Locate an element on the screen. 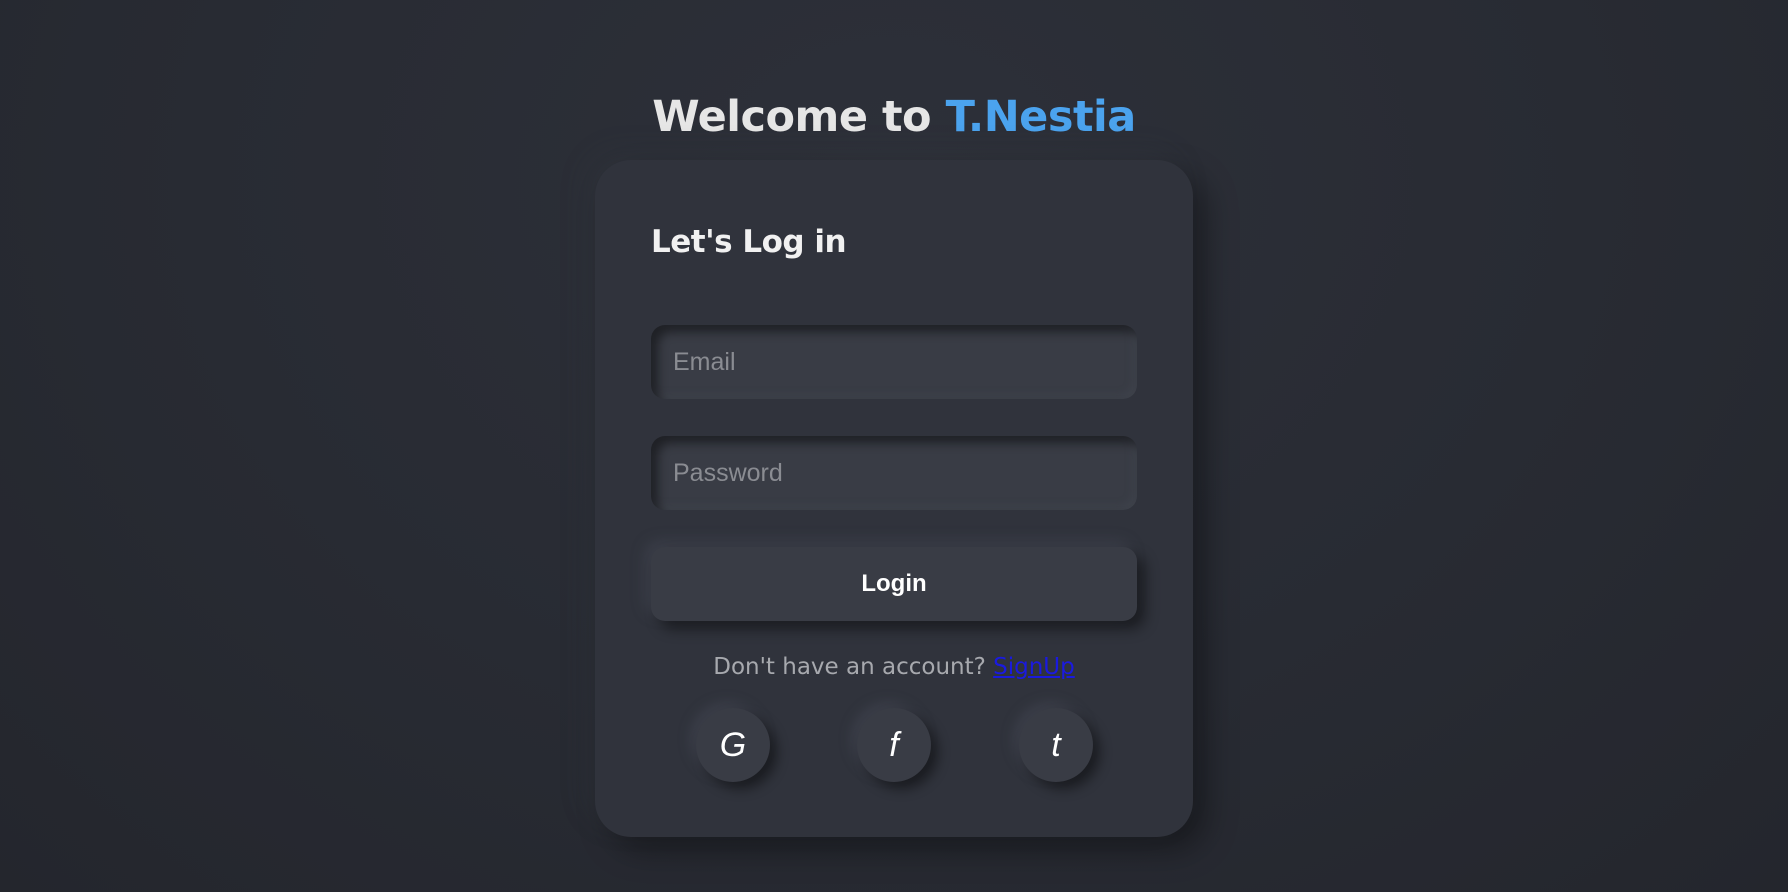 This screenshot has height=892, width=1788. brand-name: T.Nestia is located at coordinates (1041, 116).